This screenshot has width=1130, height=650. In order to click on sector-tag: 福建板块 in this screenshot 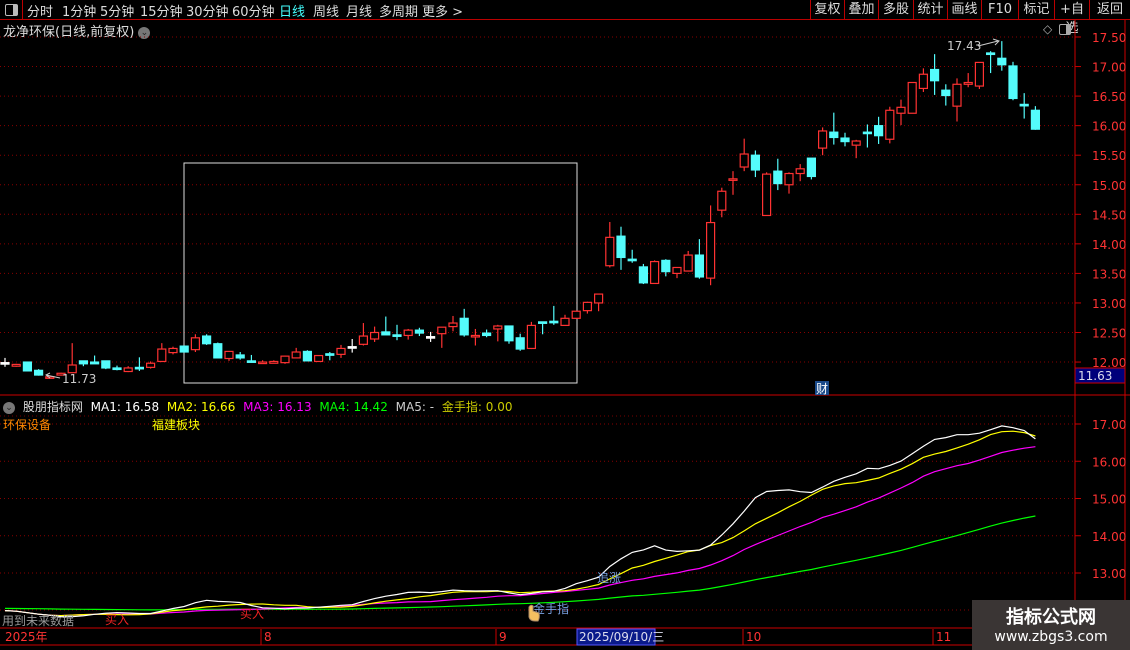, I will do `click(176, 424)`.